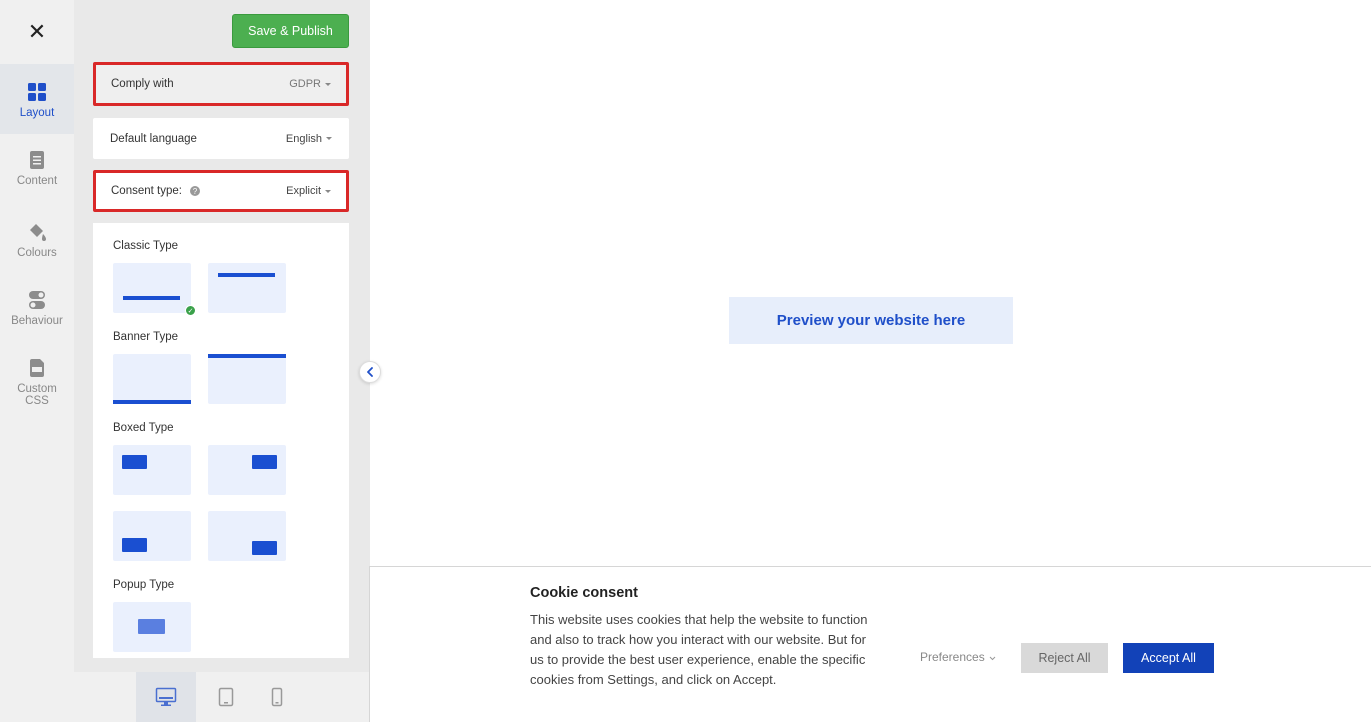  I want to click on comply-with-value: GDPR, so click(305, 84).